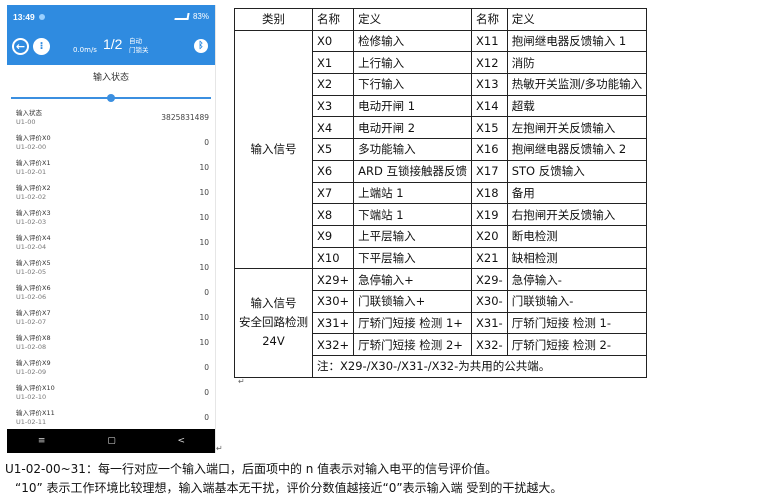 This screenshot has height=501, width=774. Describe the element at coordinates (577, 214) in the screenshot. I see `terminal-definition: 右抱闸开关反馈输入` at that location.